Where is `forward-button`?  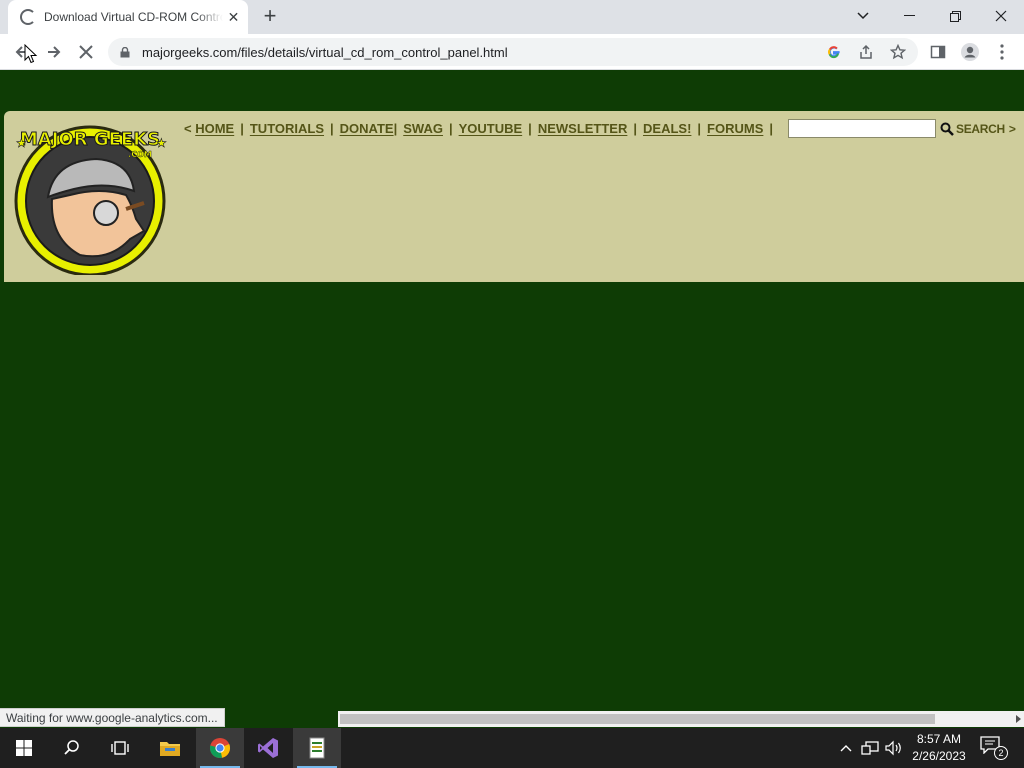 forward-button is located at coordinates (54, 52).